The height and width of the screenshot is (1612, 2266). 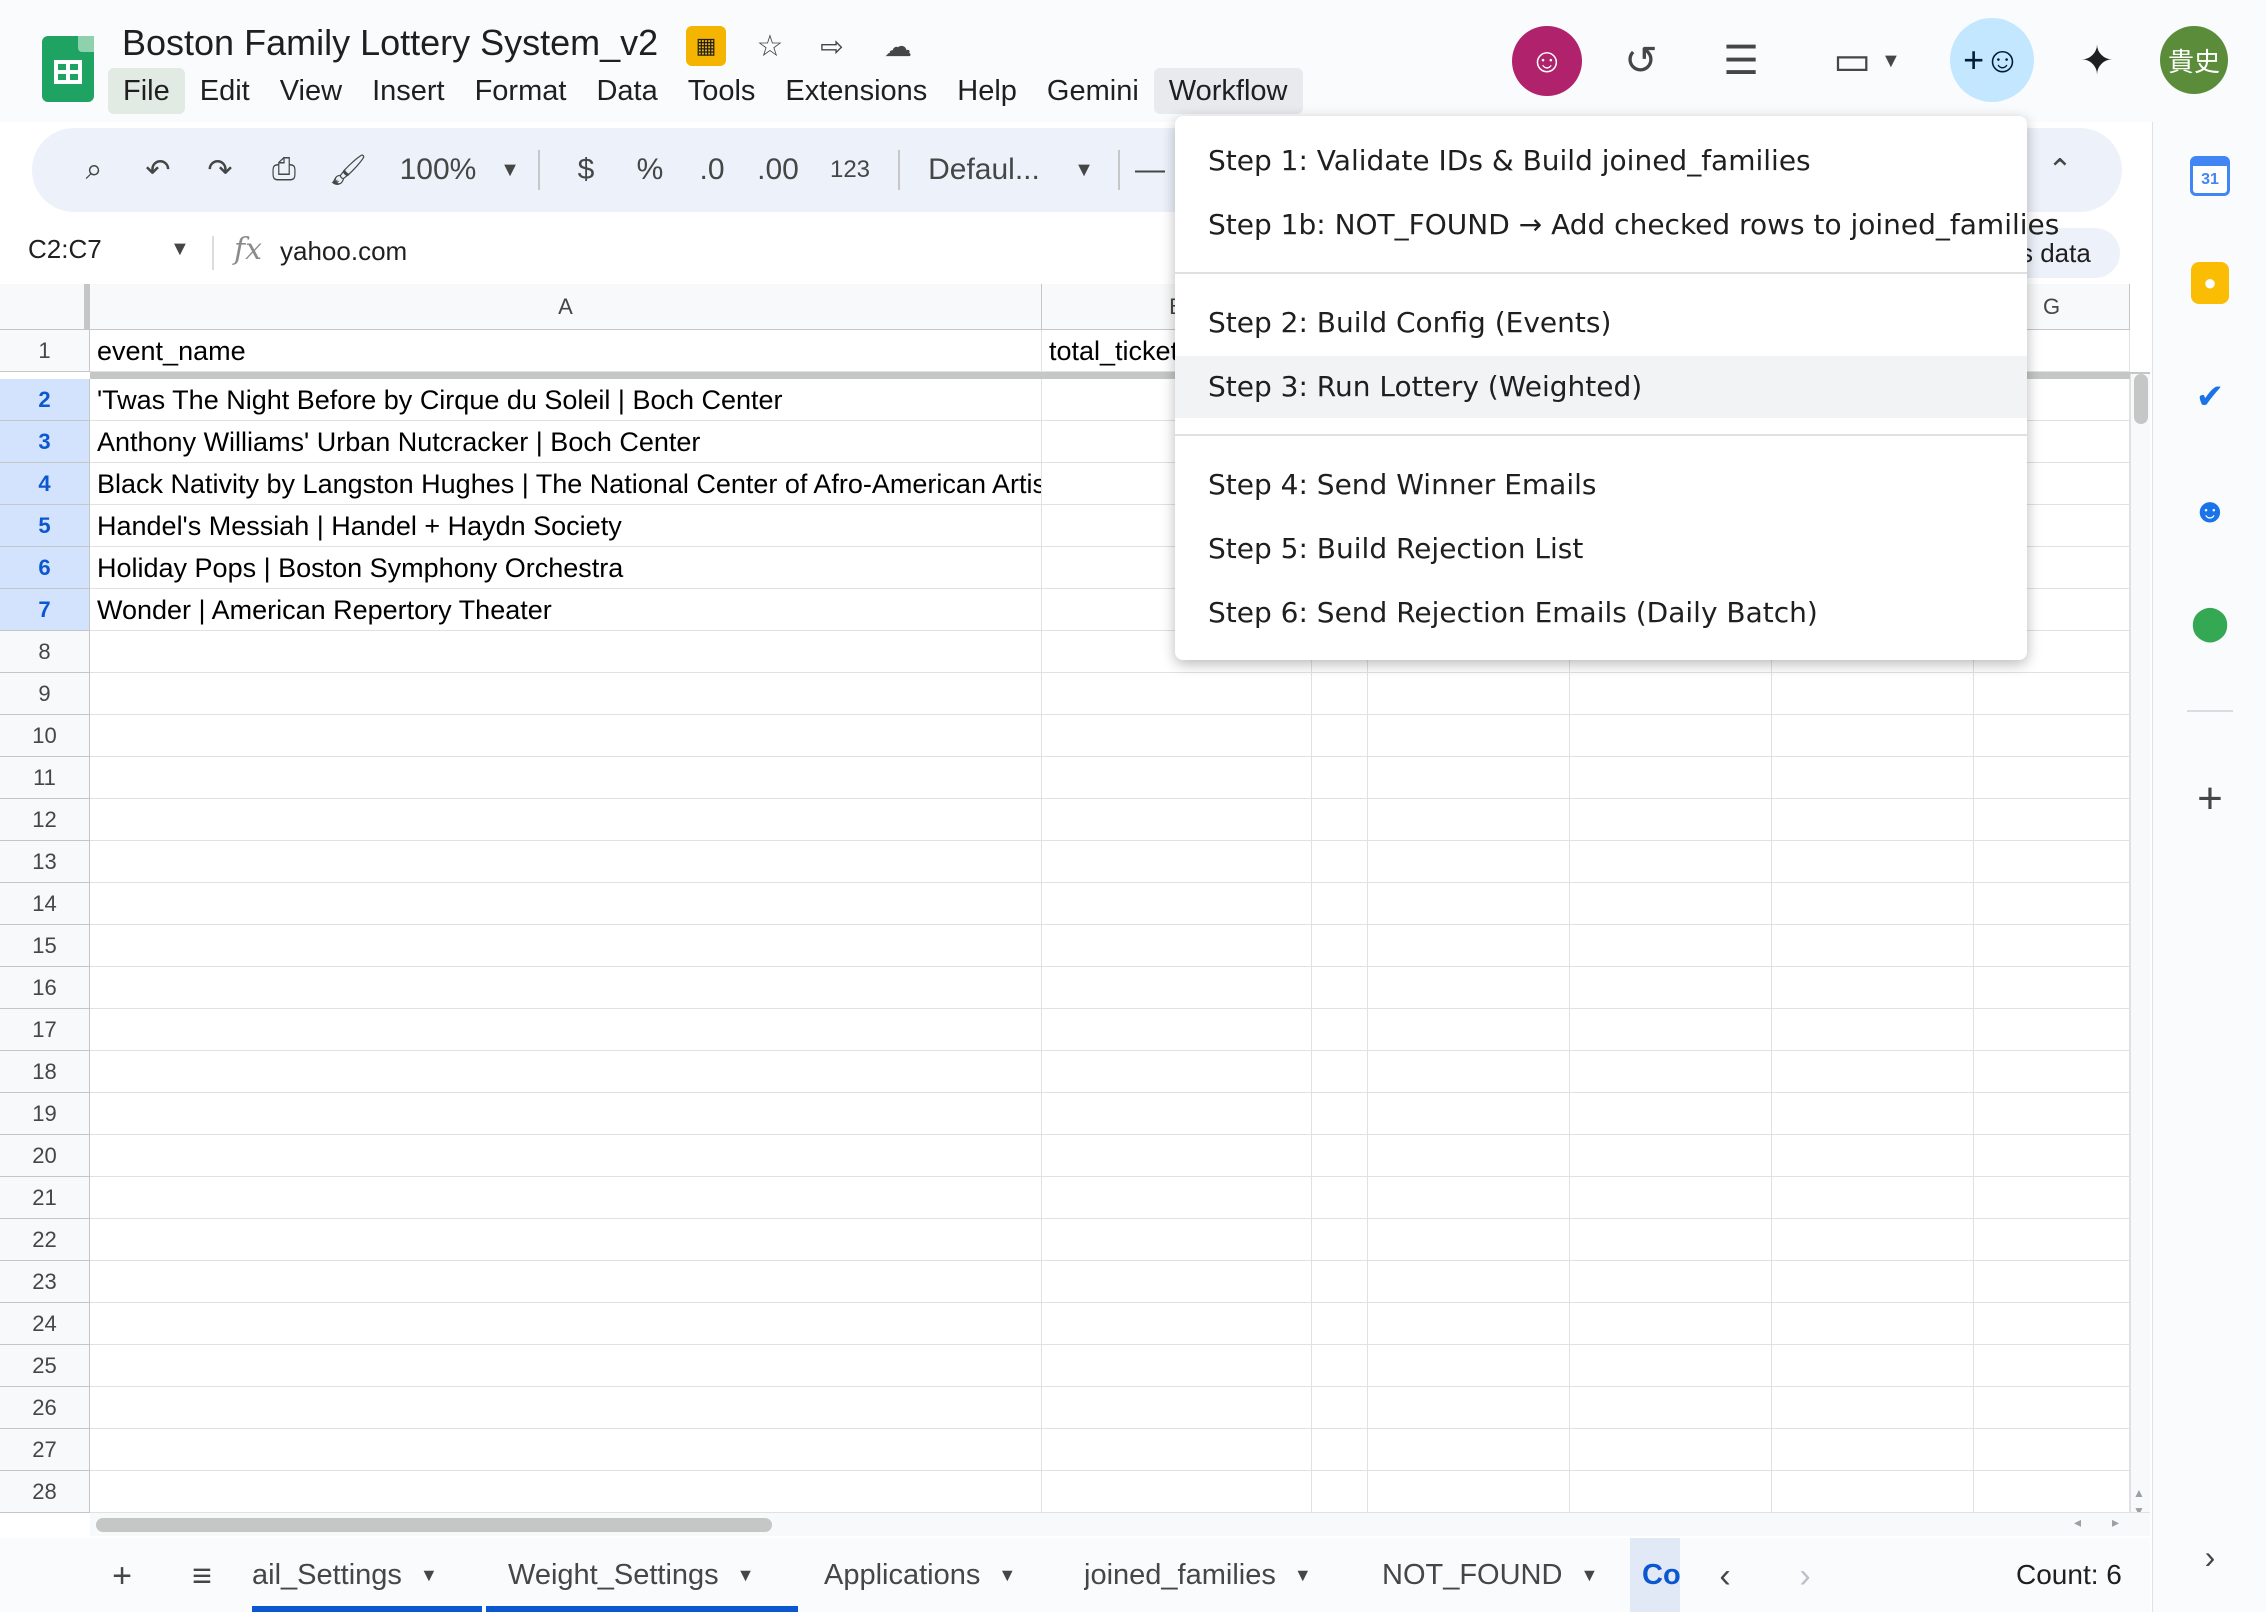 What do you see at coordinates (65, 249) in the screenshot?
I see `name-box: C2:C7` at bounding box center [65, 249].